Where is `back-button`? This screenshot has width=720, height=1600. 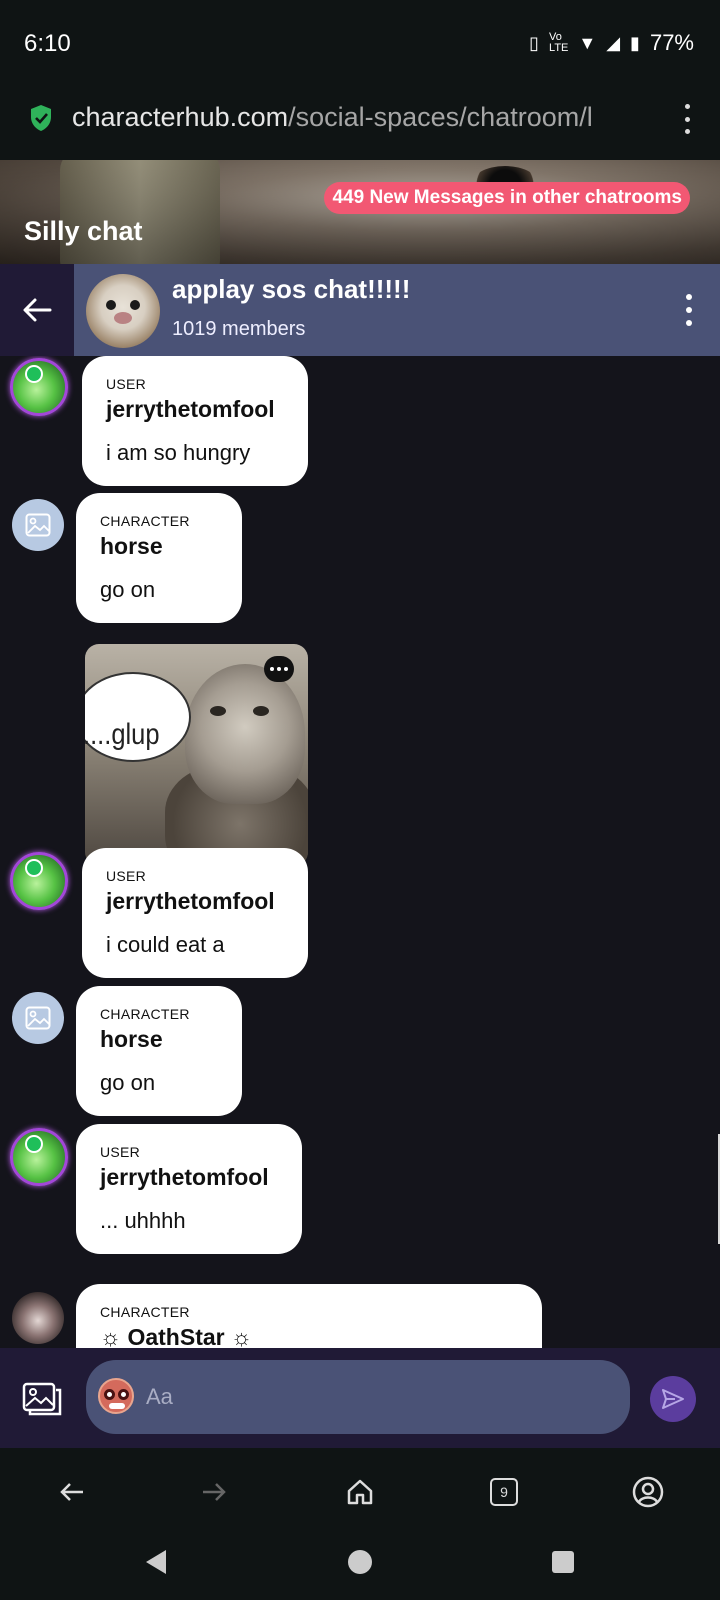 back-button is located at coordinates (37, 310).